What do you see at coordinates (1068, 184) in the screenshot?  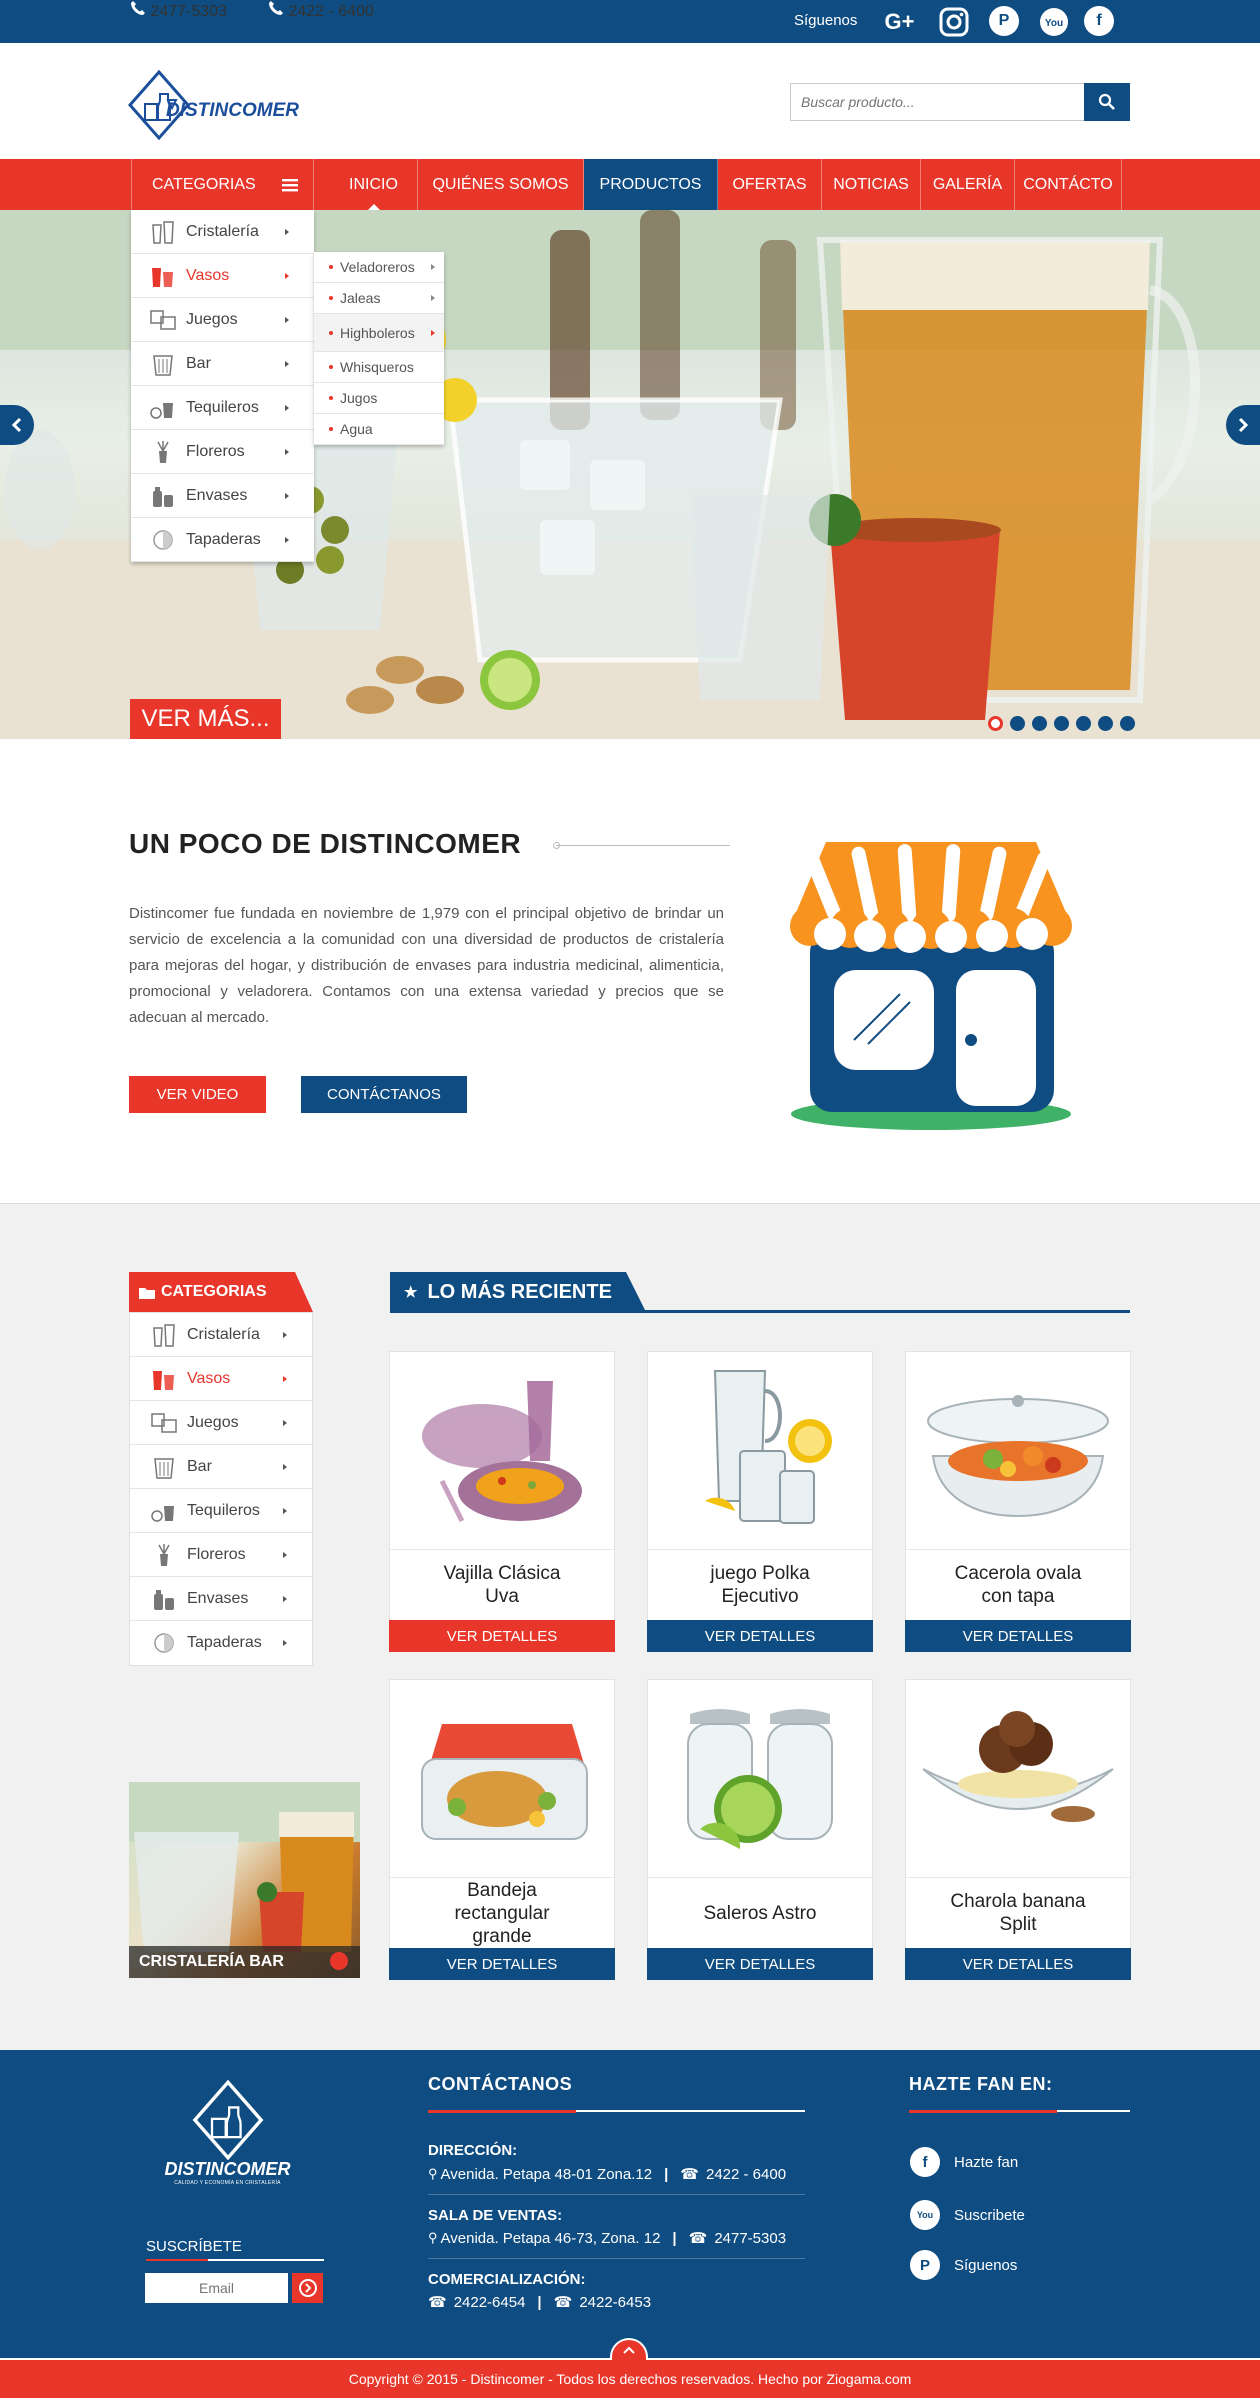 I see `nav-contacto: CONTÁCTO` at bounding box center [1068, 184].